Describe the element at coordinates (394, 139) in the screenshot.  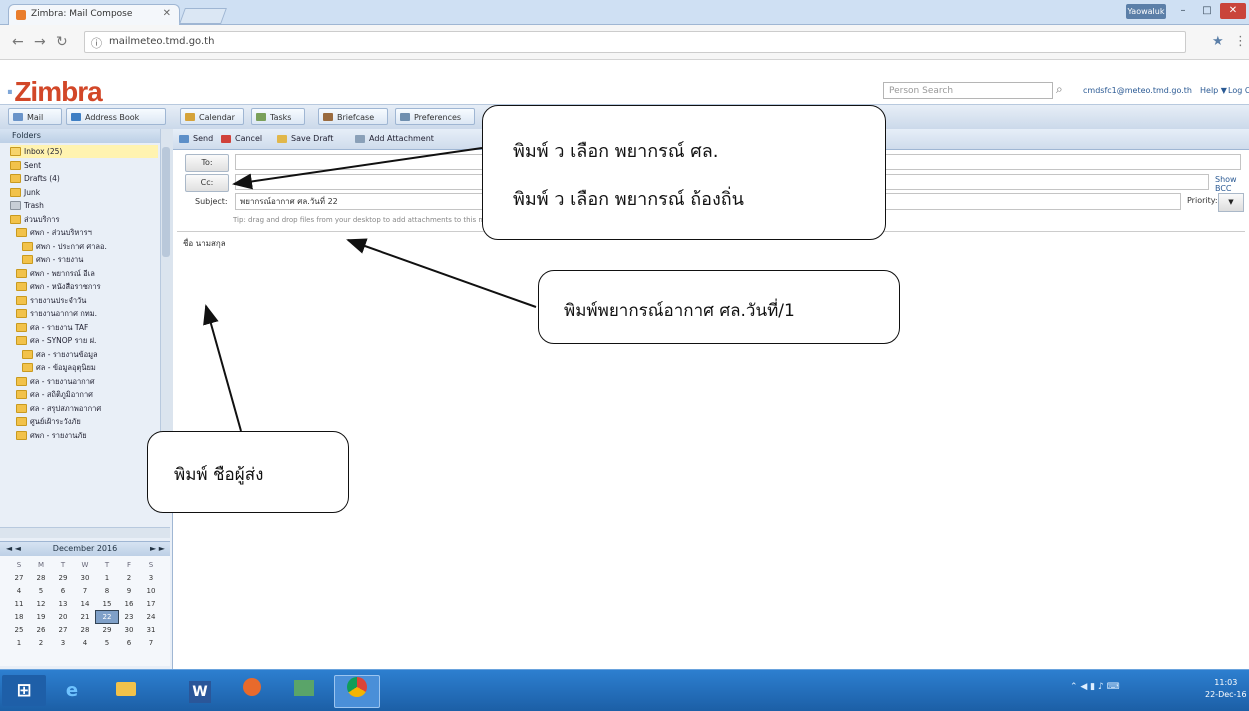
I see `add-attachment-button: Add Attachment` at that location.